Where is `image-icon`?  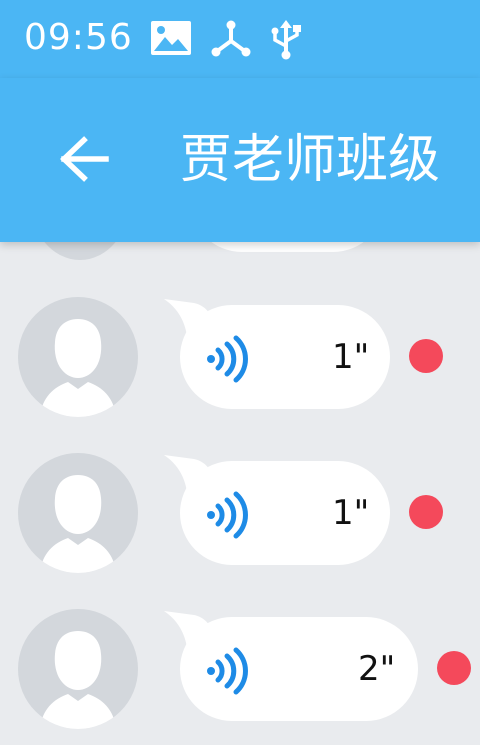 image-icon is located at coordinates (171, 40).